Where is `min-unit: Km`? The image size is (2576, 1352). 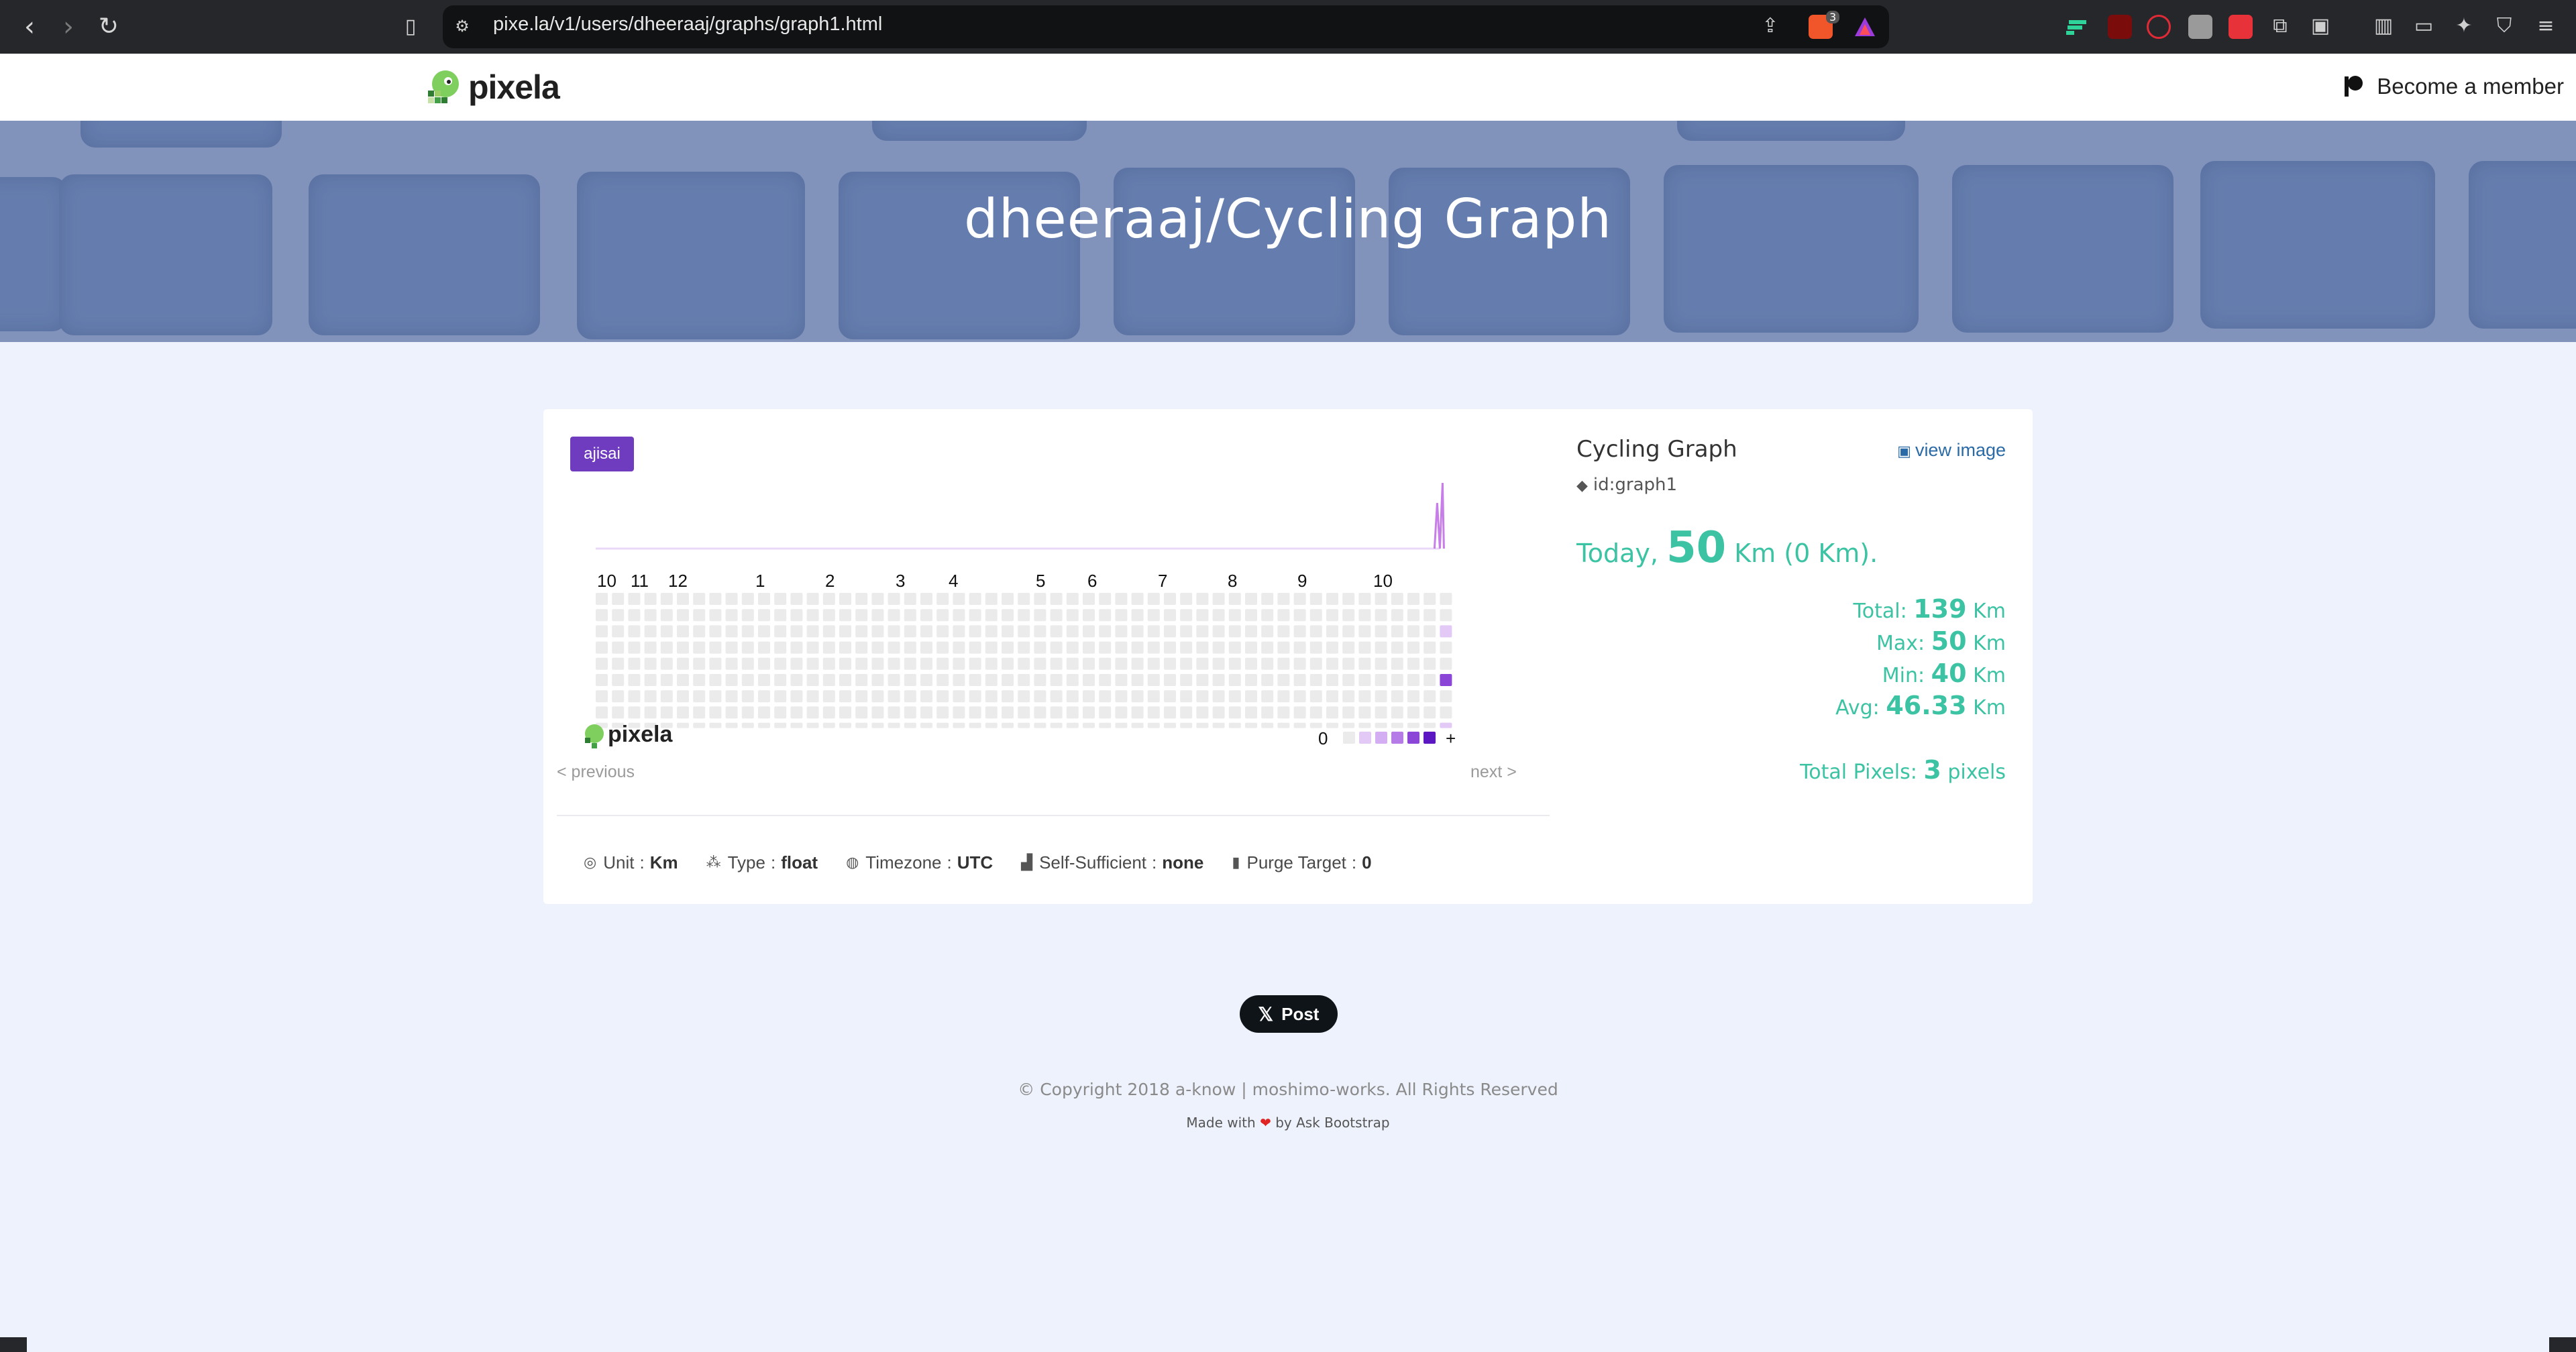
min-unit: Km is located at coordinates (1989, 675).